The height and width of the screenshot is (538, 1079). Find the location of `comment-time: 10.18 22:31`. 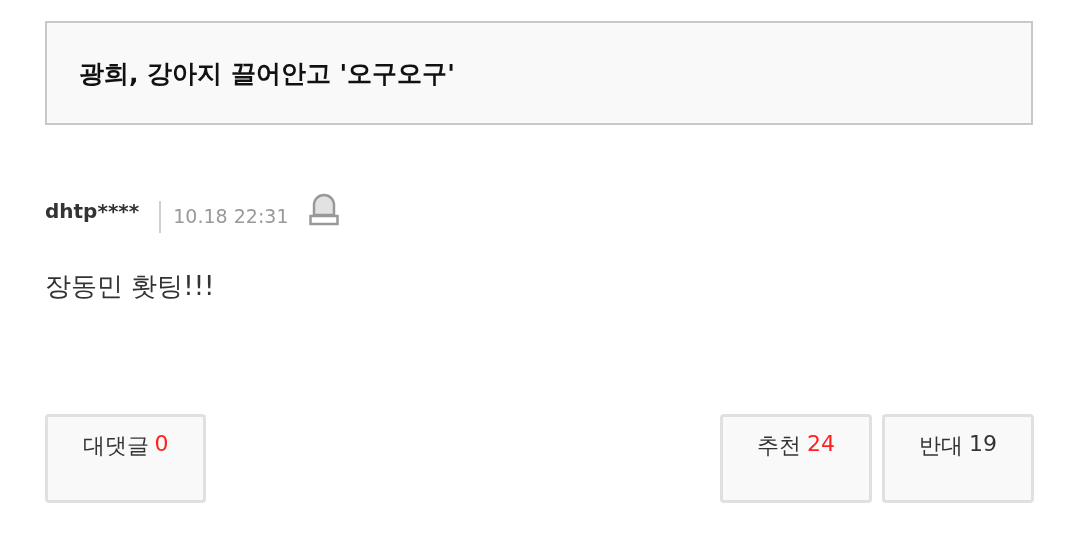

comment-time: 10.18 22:31 is located at coordinates (231, 216).